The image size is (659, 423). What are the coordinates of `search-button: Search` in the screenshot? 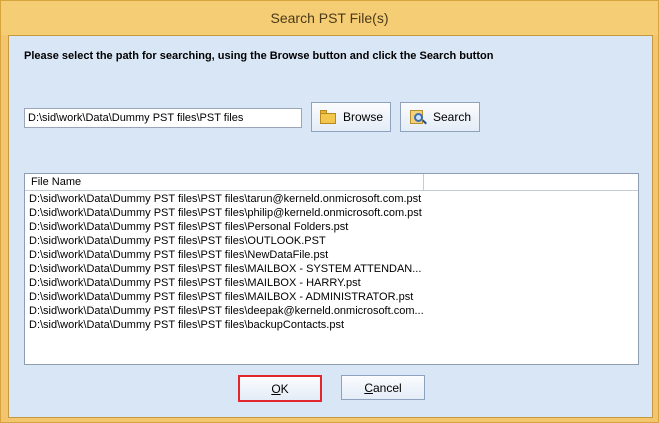 It's located at (440, 117).